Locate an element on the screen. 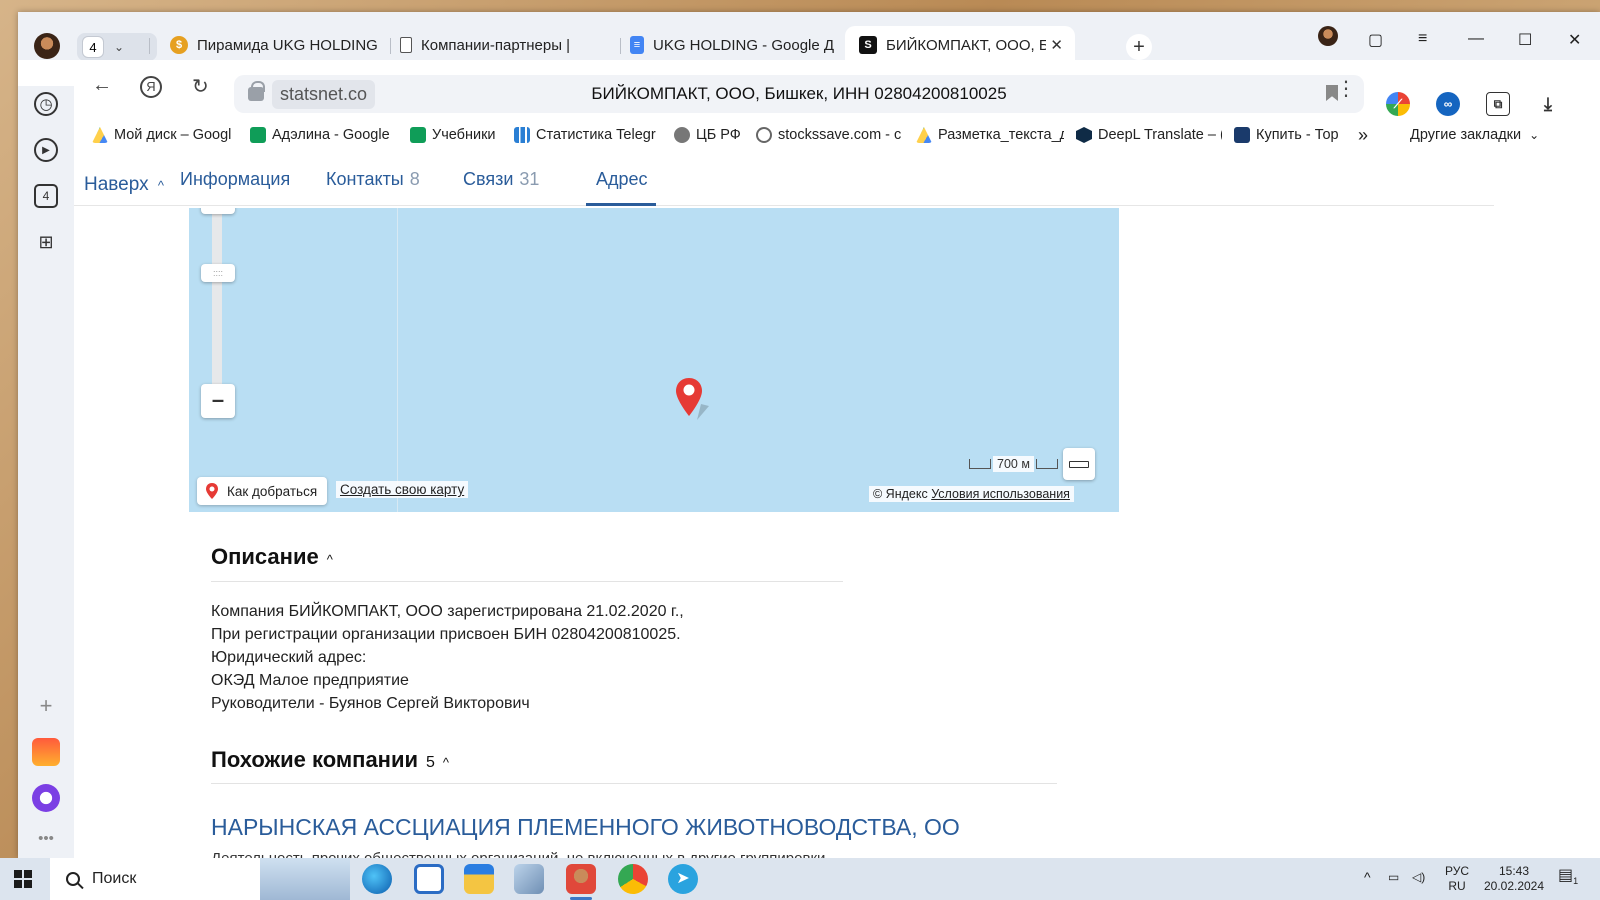  notepad-icon is located at coordinates (429, 879).